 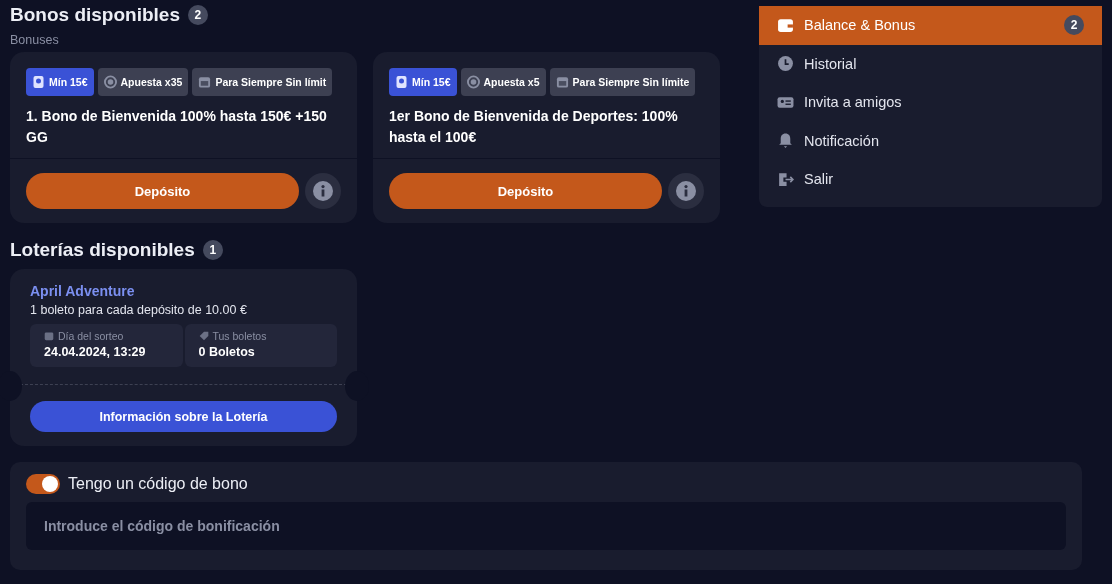 What do you see at coordinates (533, 127) in the screenshot?
I see `bonus-title: 1er Bono de Bienvenida de Deportes: 100% hasta el 100€` at bounding box center [533, 127].